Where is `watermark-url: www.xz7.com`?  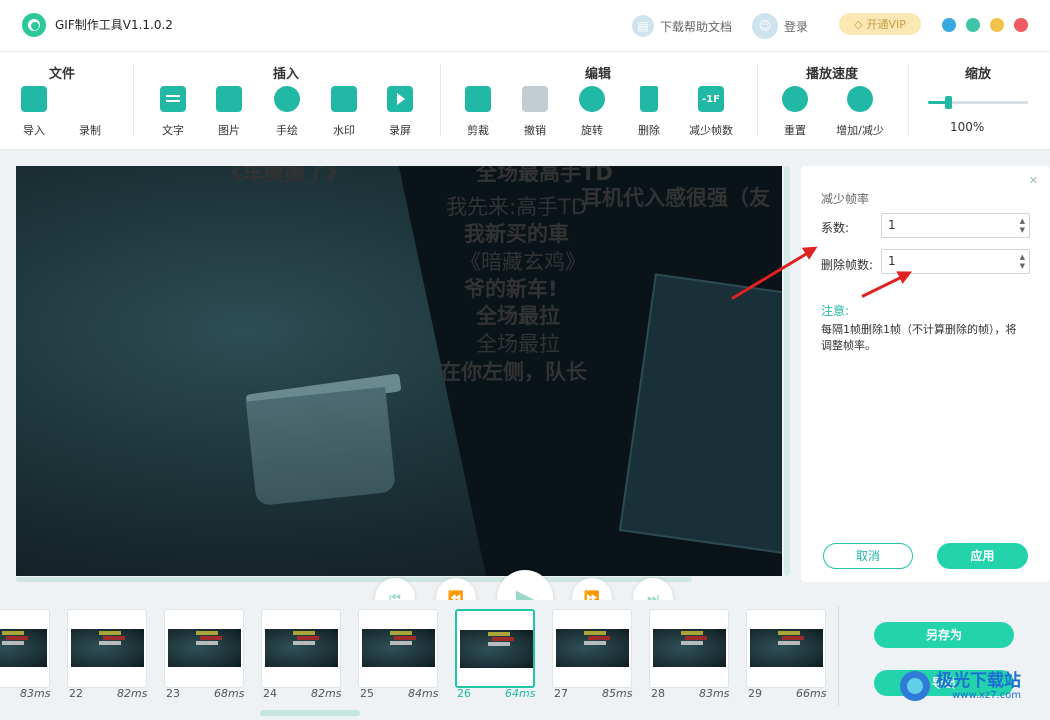
watermark-url: www.xz7.com is located at coordinates (986, 695).